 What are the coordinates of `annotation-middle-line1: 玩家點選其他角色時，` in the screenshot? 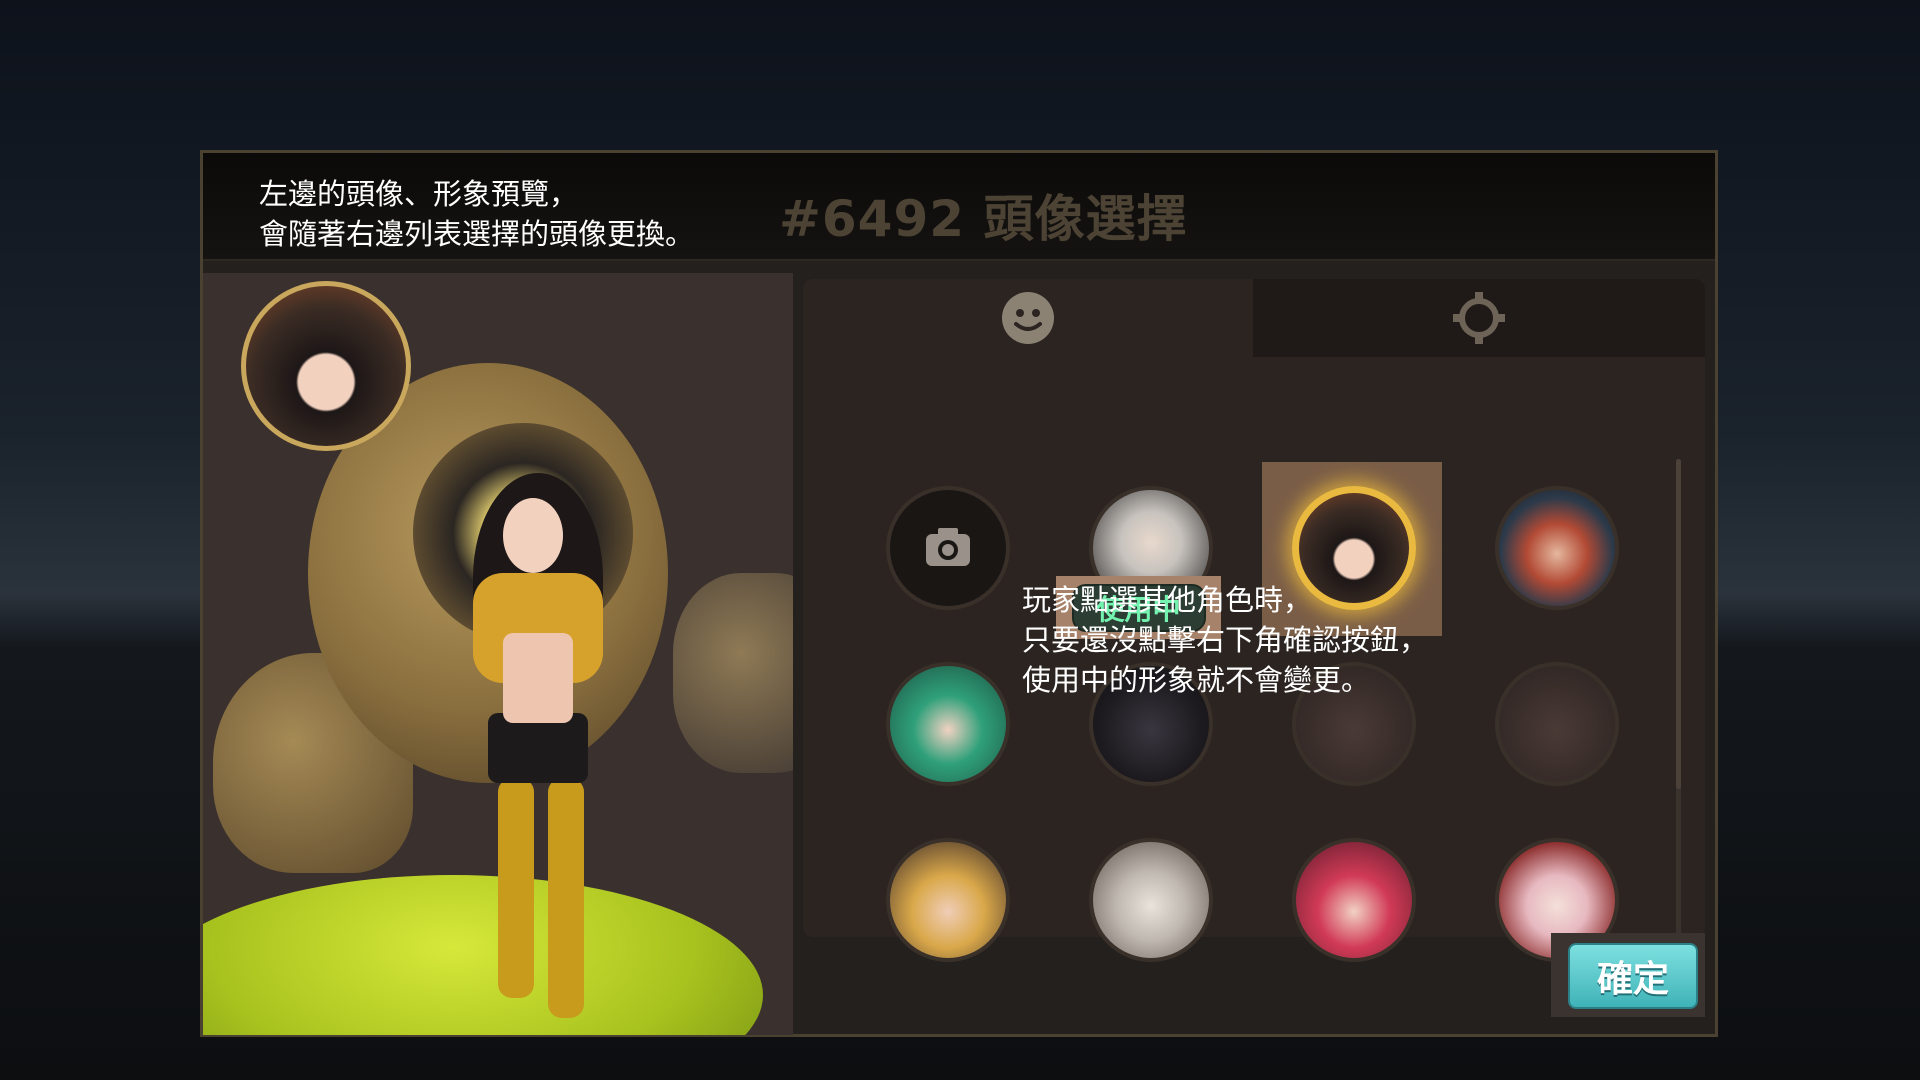 It's located at (1167, 600).